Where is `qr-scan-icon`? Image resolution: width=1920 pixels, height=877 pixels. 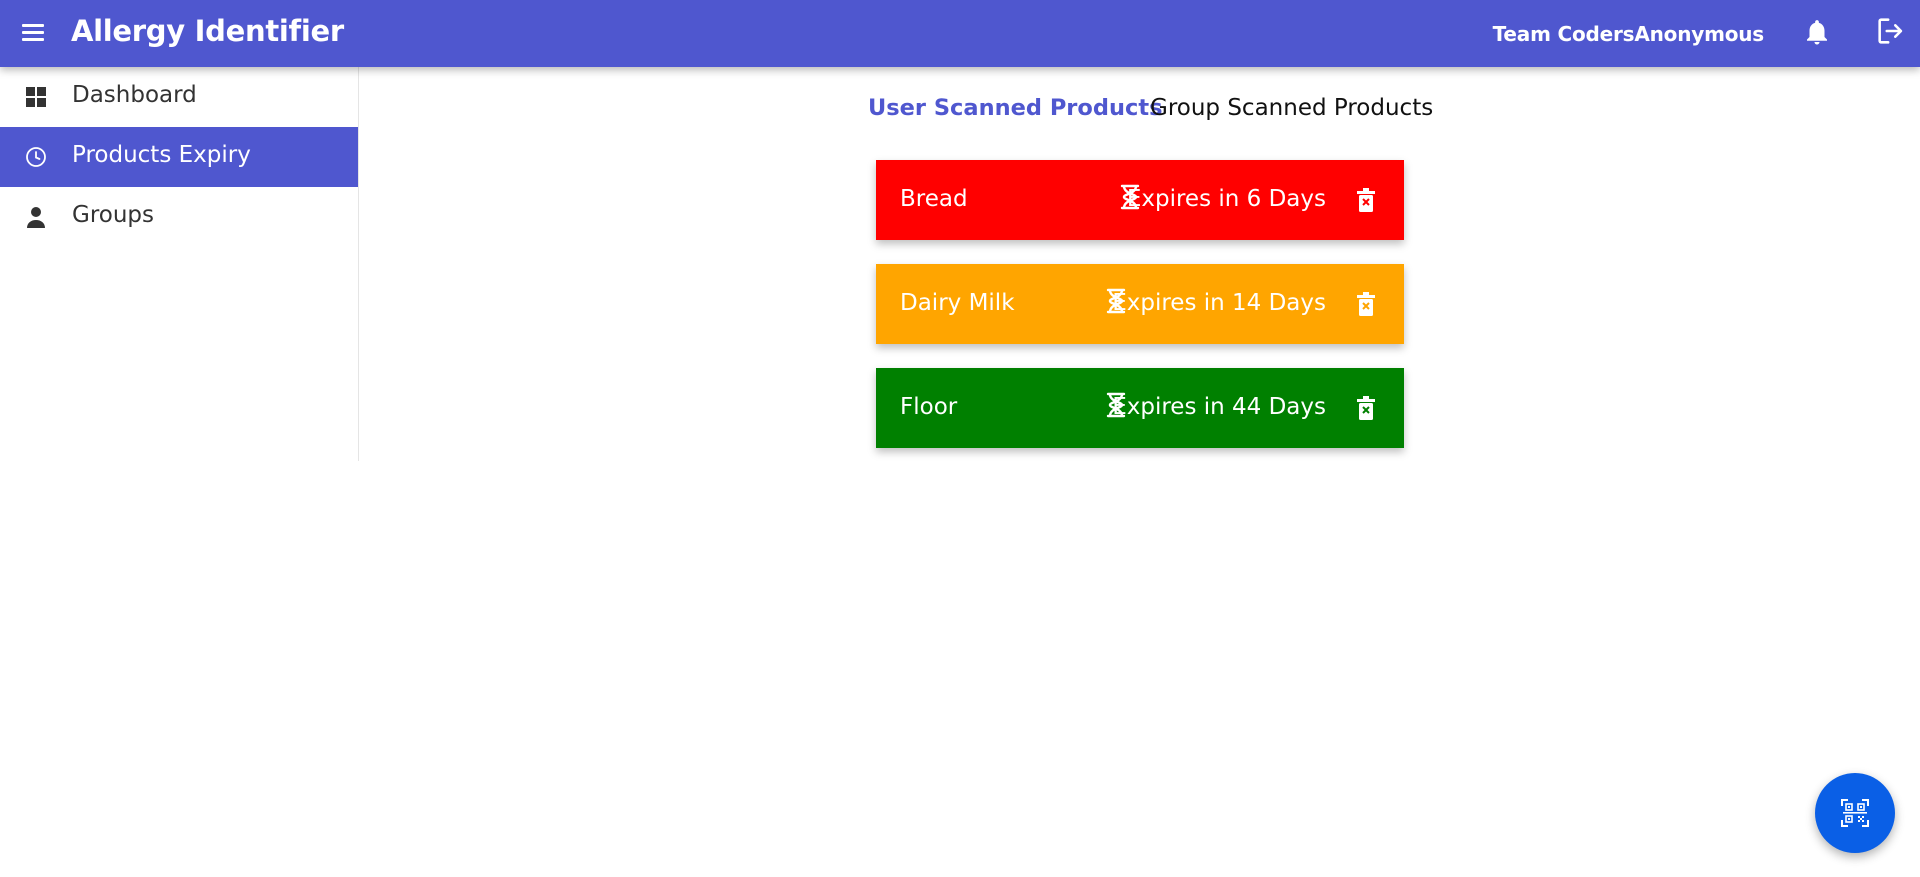
qr-scan-icon is located at coordinates (1855, 813).